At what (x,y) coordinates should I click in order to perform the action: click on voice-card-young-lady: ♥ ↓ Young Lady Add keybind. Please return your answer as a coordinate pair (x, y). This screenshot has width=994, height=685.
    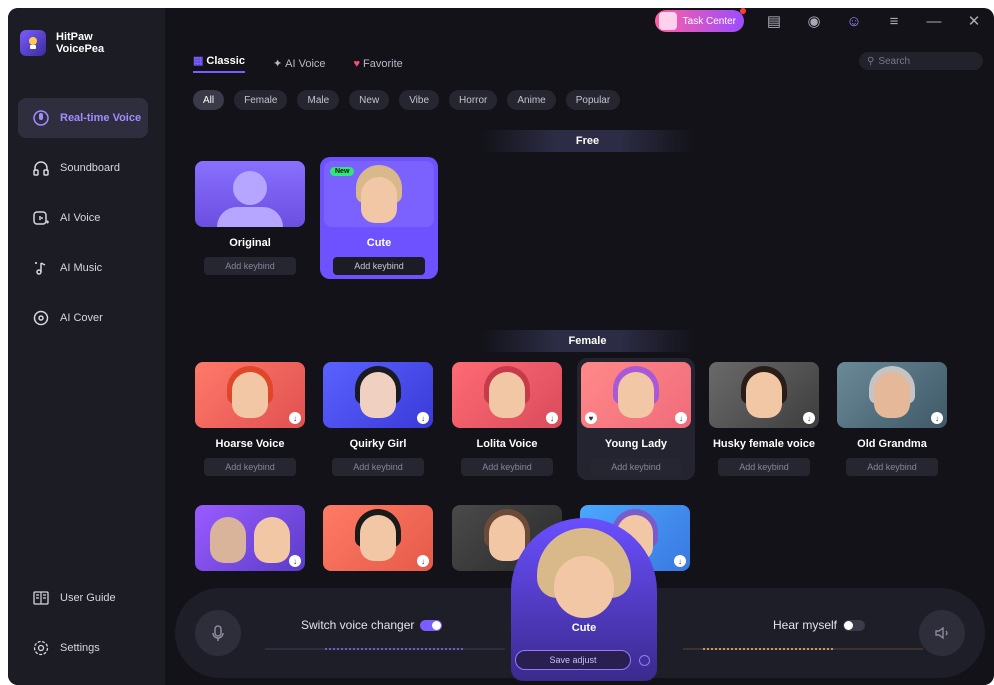
    Looking at the image, I should click on (636, 419).